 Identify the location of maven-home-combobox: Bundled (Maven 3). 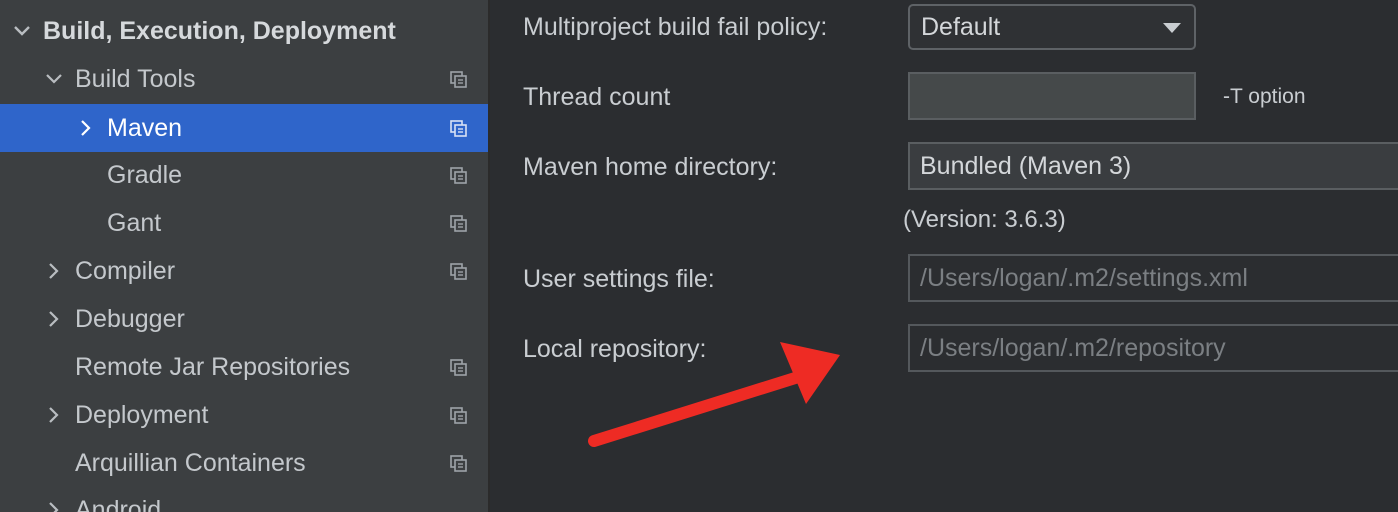
(1153, 166).